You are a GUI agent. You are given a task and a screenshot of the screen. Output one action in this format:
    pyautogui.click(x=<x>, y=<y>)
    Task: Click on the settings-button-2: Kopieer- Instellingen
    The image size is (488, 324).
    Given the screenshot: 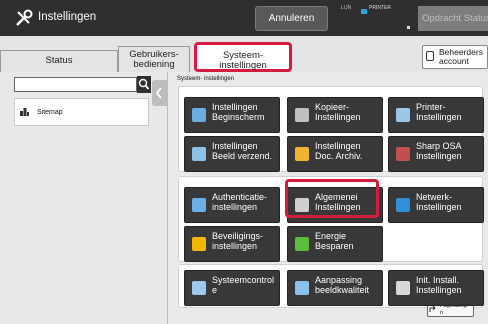 What is the action you would take?
    pyautogui.click(x=335, y=115)
    